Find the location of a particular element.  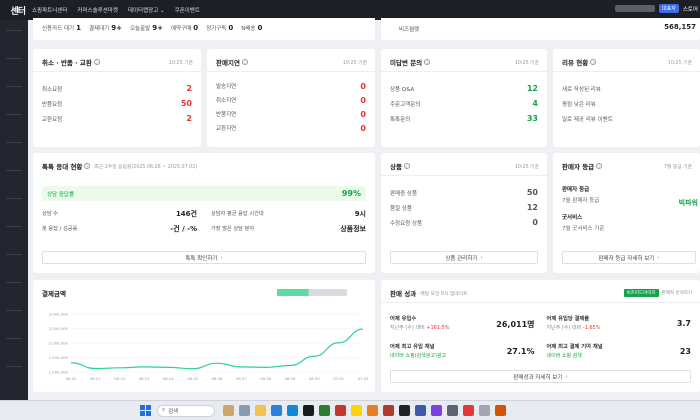

kakaotalk-icon is located at coordinates (356, 410).